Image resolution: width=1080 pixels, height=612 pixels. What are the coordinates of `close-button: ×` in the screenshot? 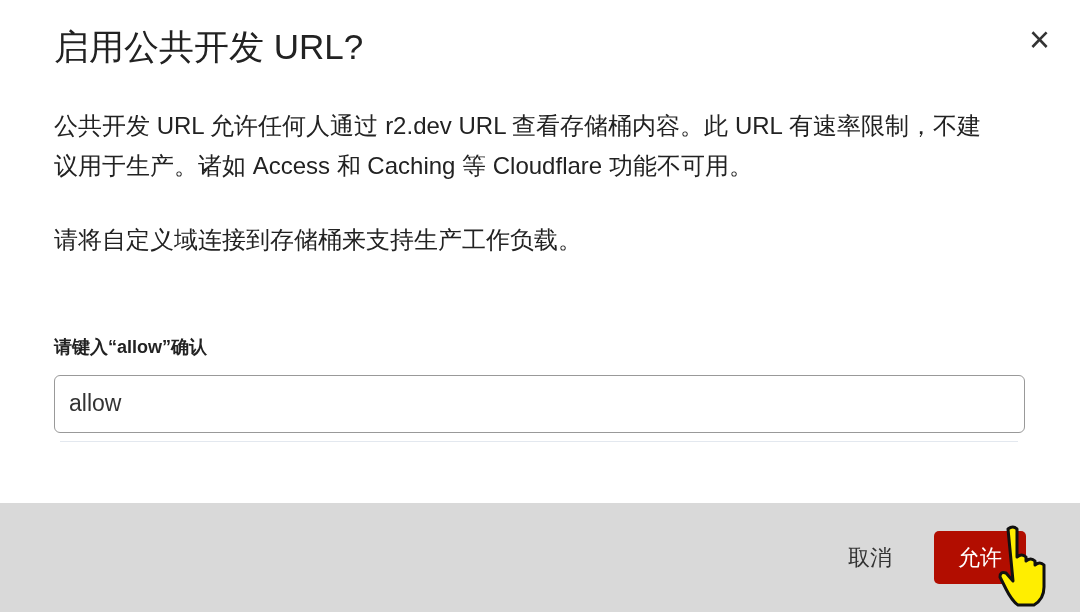 It's located at (1039, 40).